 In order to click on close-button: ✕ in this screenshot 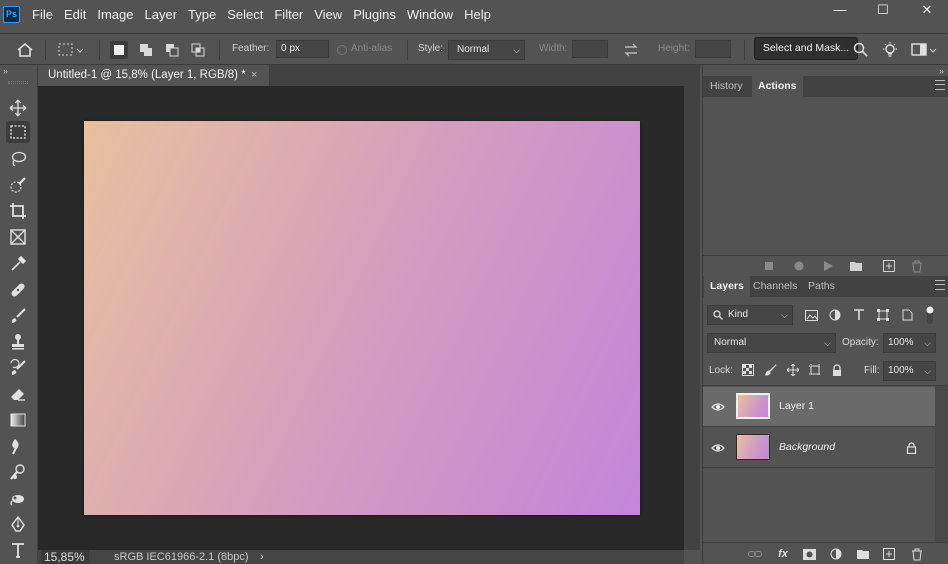, I will do `click(927, 12)`.